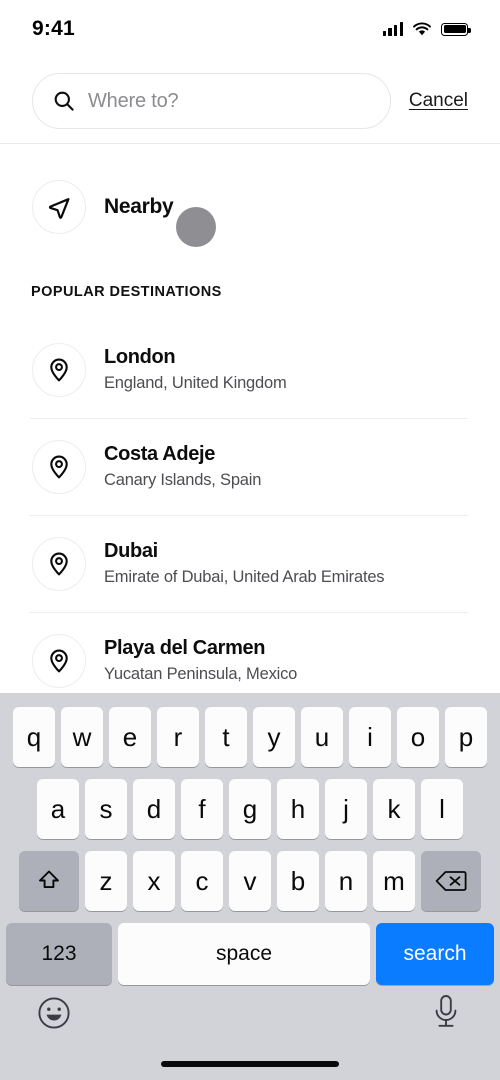 This screenshot has width=500, height=1080. What do you see at coordinates (202, 881) in the screenshot?
I see `key-c: c` at bounding box center [202, 881].